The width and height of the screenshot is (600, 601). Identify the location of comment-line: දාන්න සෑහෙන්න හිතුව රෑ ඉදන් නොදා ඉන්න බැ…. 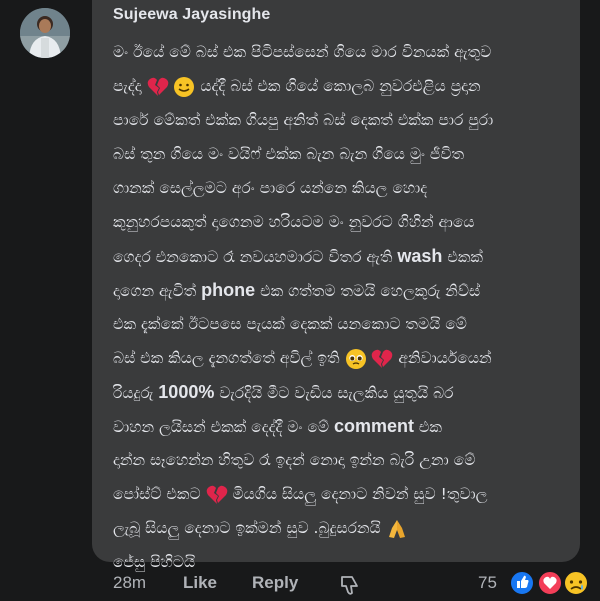
(294, 460).